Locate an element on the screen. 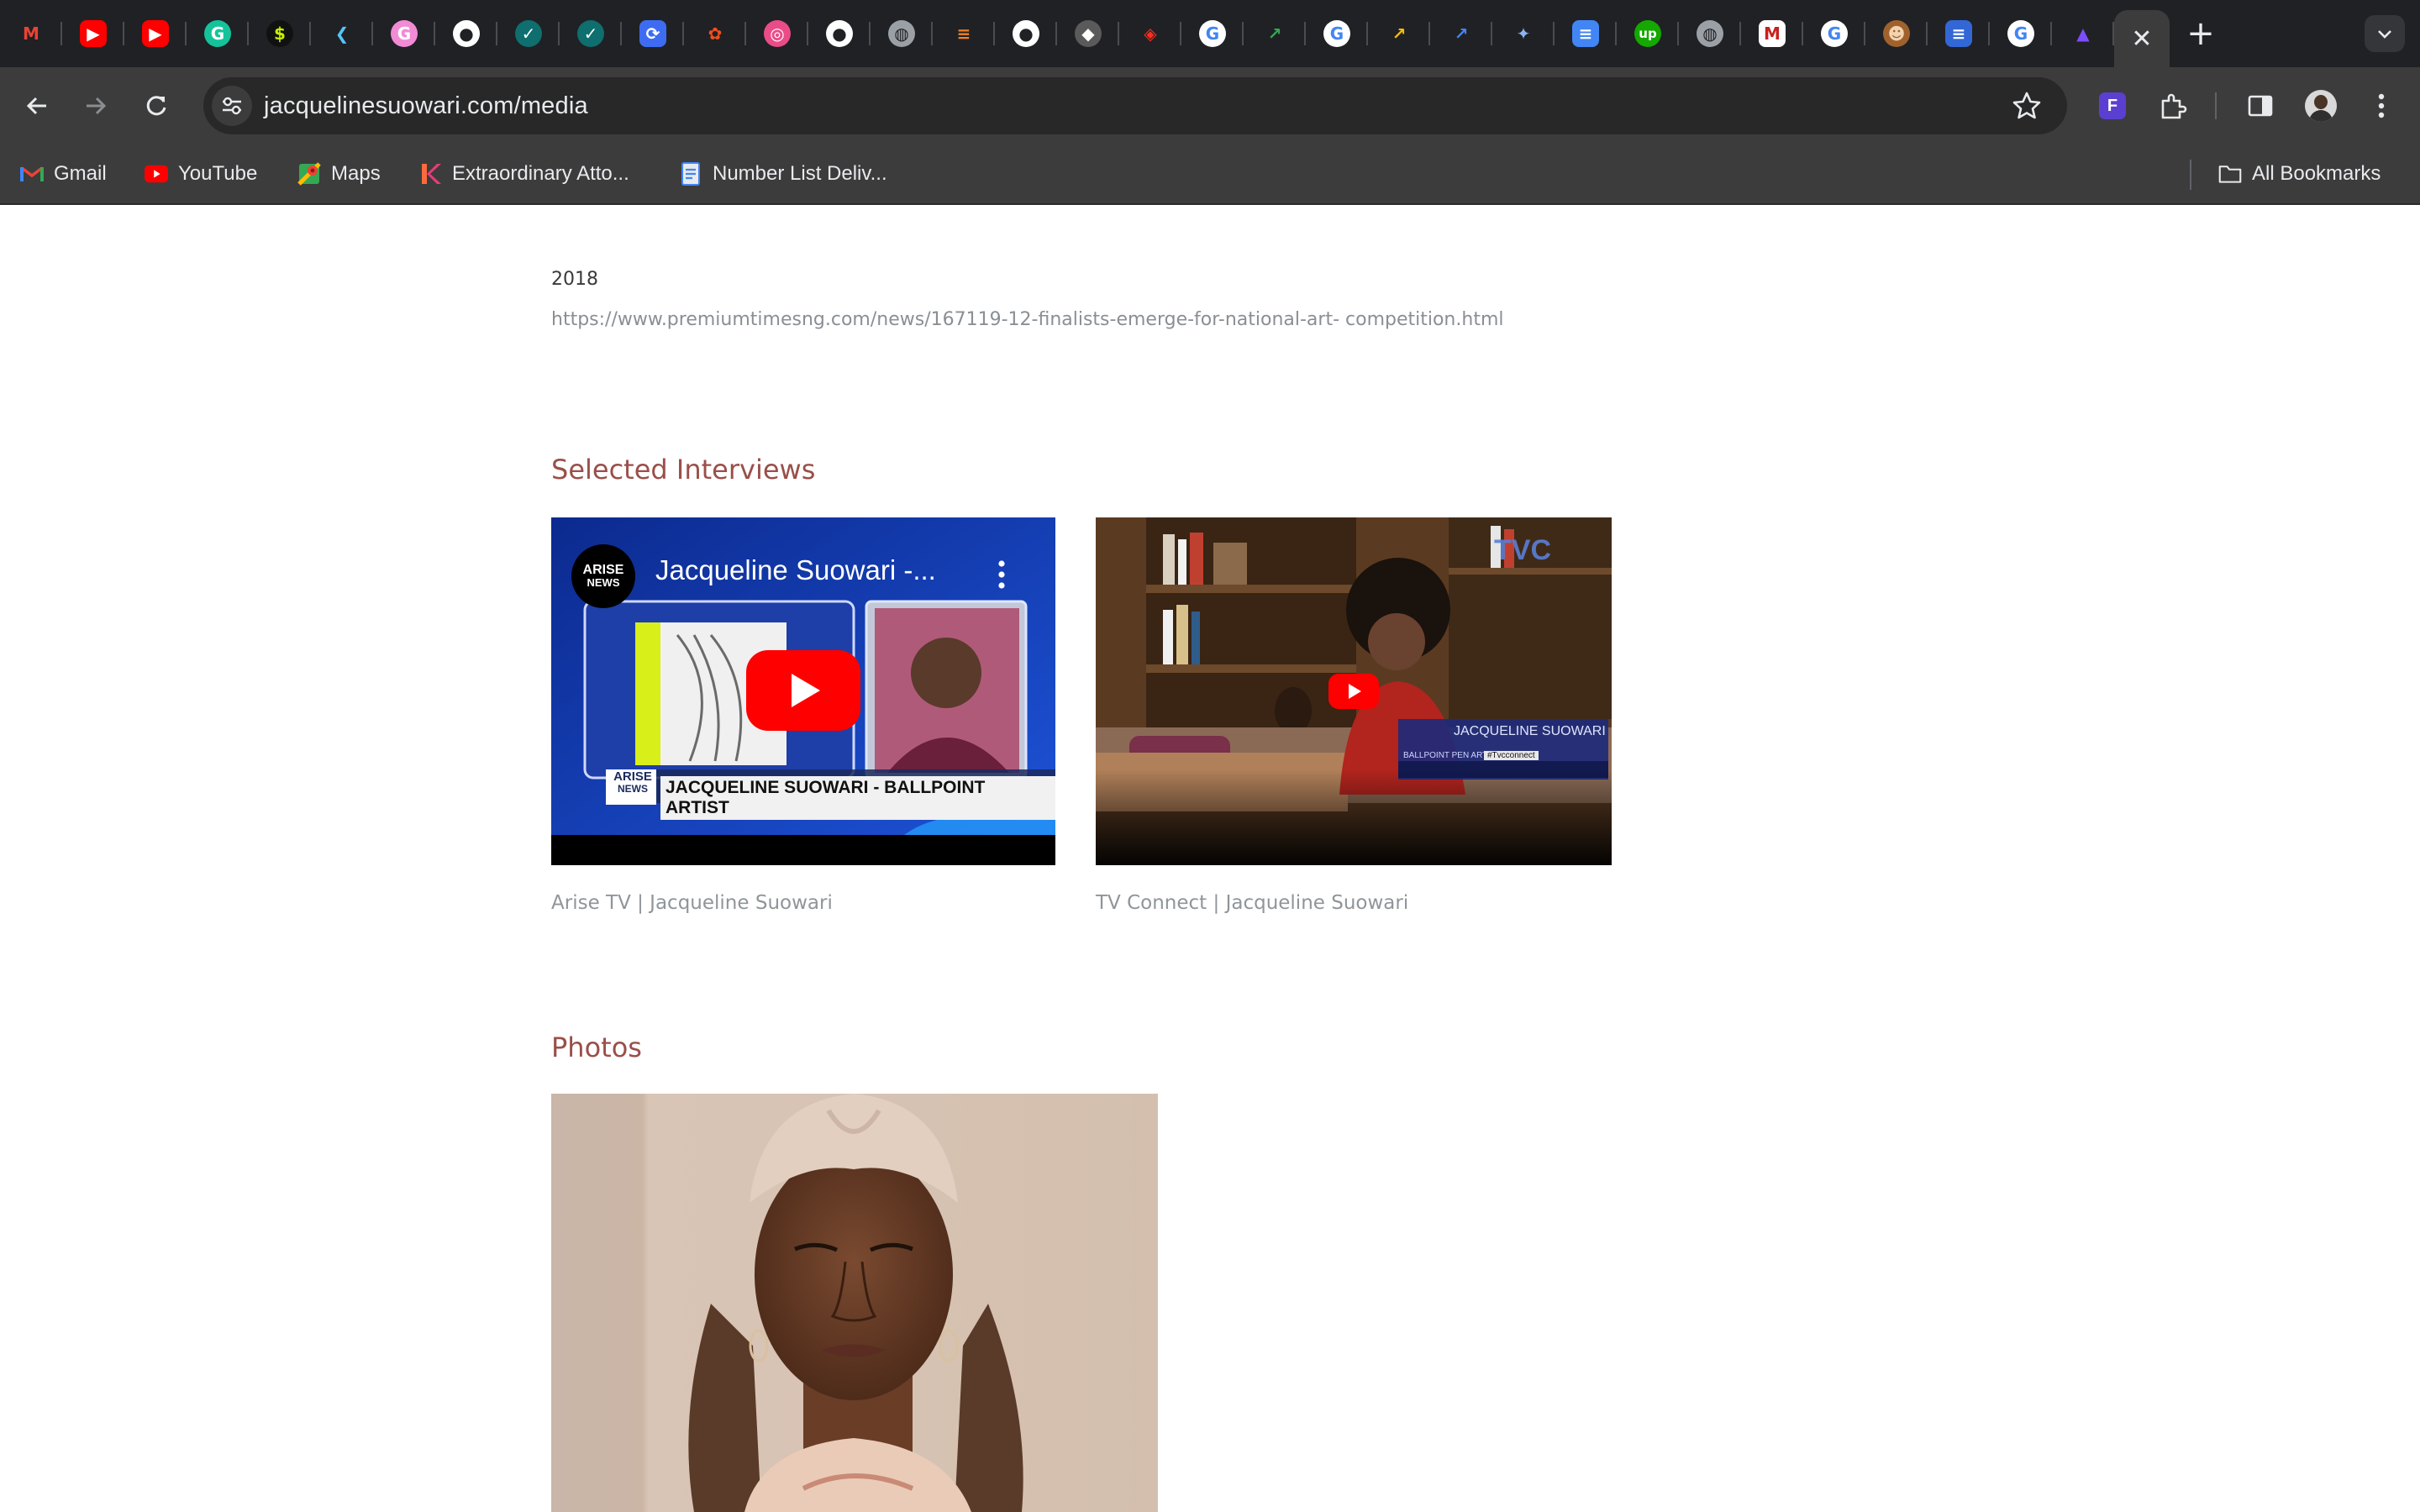 The width and height of the screenshot is (2420, 1512). browser-tab: $ is located at coordinates (280, 33).